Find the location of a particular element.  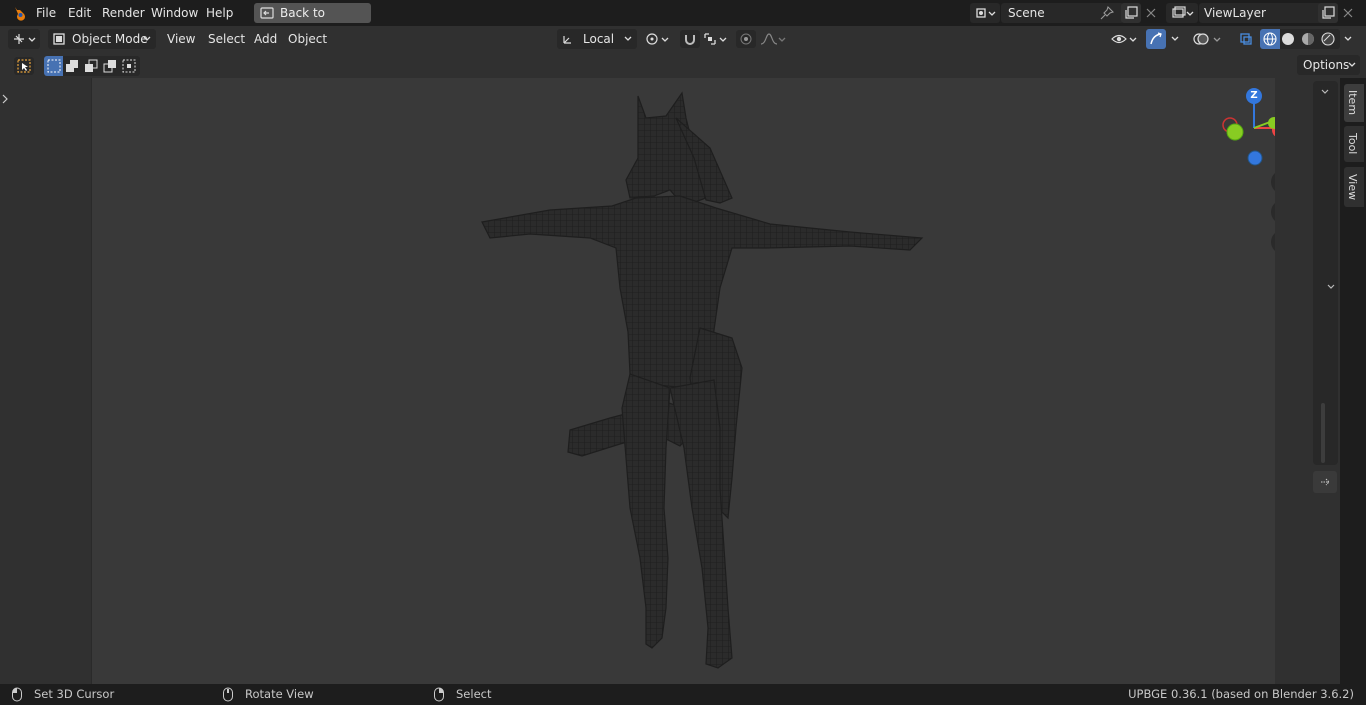

wireframe-shading-button is located at coordinates (1270, 39).